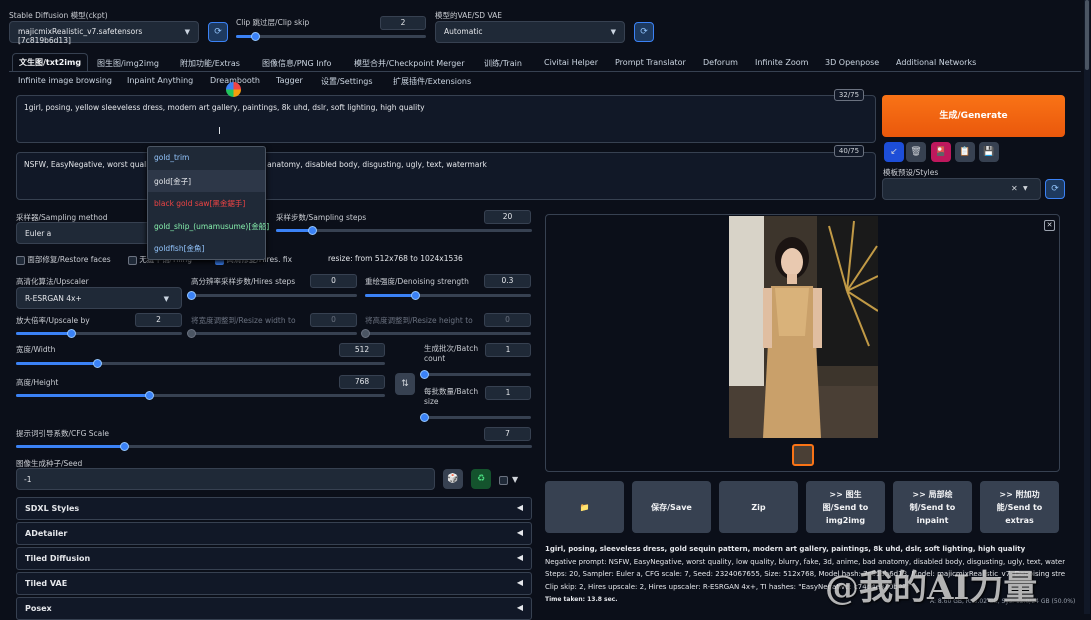 The height and width of the screenshot is (620, 1091). What do you see at coordinates (1049, 225) in the screenshot?
I see `close-icon: ✕` at bounding box center [1049, 225].